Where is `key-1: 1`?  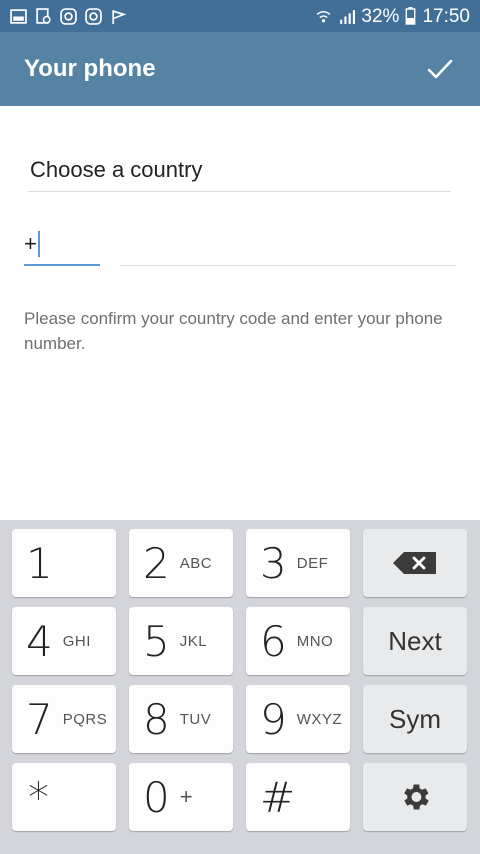 key-1: 1 is located at coordinates (64, 563).